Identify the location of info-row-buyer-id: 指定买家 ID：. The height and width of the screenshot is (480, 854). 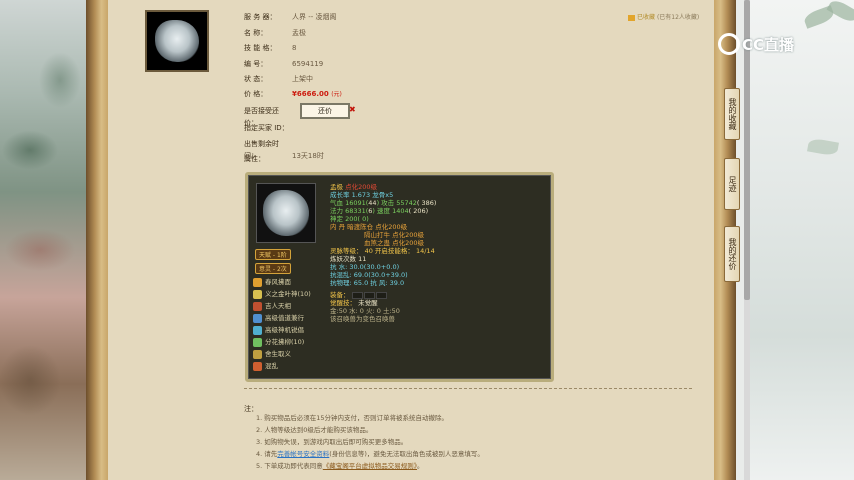
(268, 128).